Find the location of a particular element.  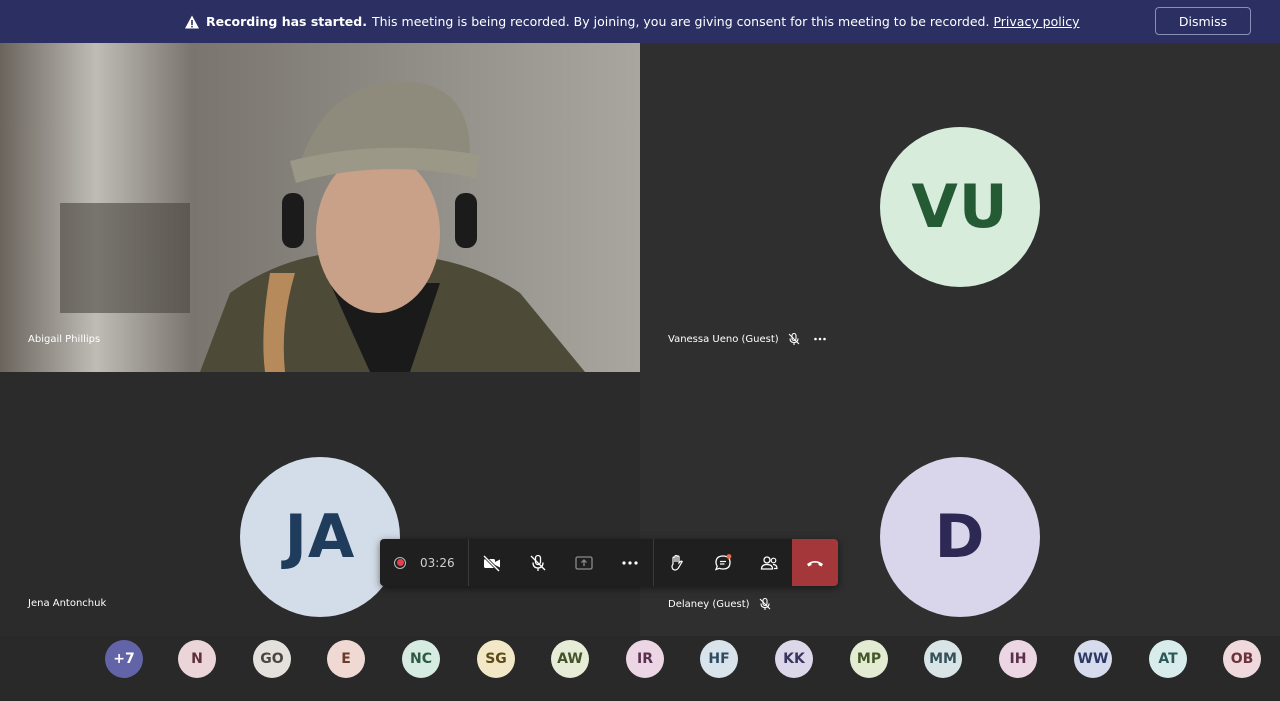

avatar-initials: AW is located at coordinates (570, 659).